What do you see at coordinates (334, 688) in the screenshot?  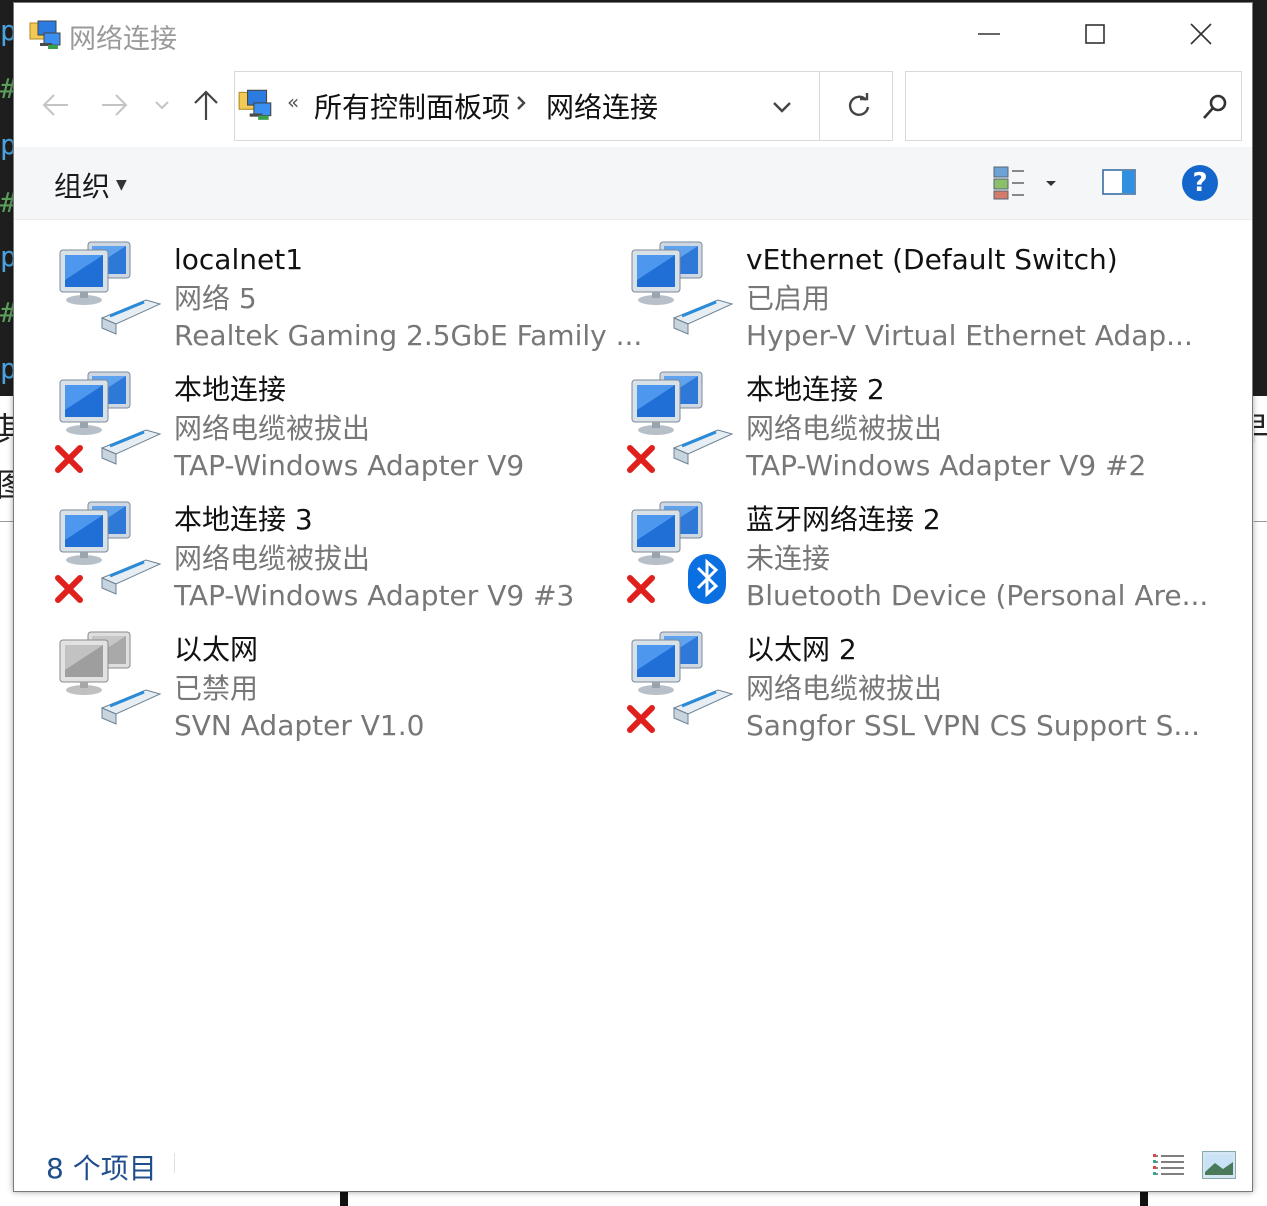 I see `connection-item: 以太网 已禁用 SVN Adapter V1.0` at bounding box center [334, 688].